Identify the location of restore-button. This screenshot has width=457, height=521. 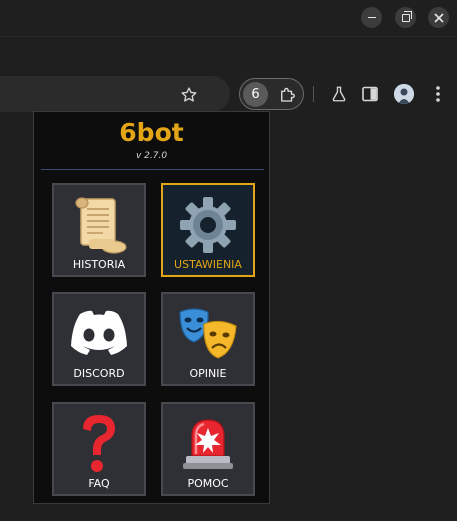
(405, 17).